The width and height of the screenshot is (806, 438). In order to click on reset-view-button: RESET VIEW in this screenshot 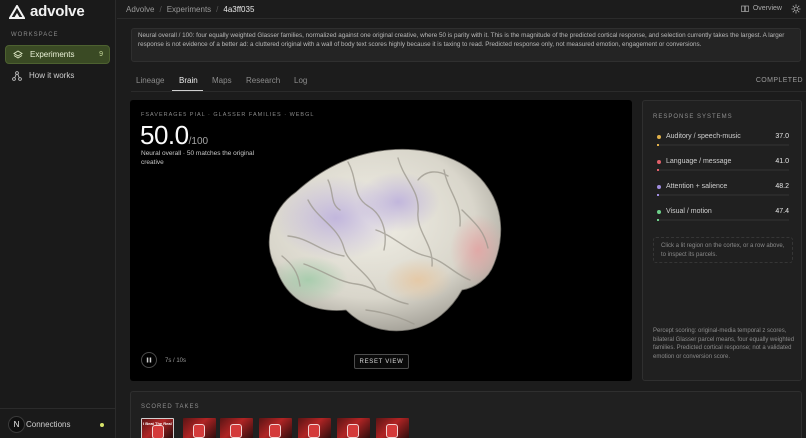, I will do `click(381, 361)`.